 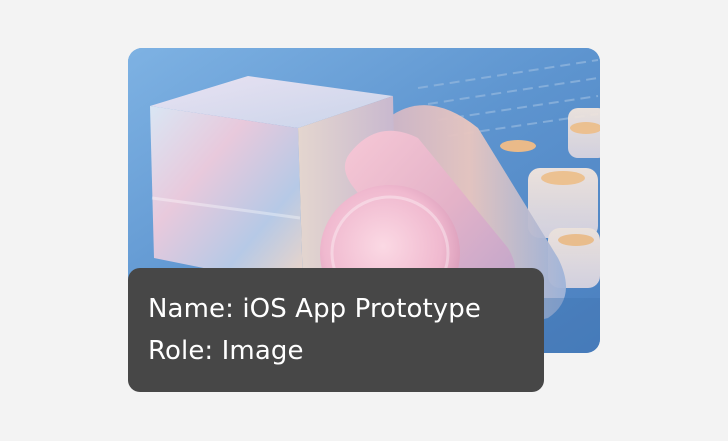 I want to click on tooltip-name-line: Name: iOS App Prototype, so click(x=314, y=309).